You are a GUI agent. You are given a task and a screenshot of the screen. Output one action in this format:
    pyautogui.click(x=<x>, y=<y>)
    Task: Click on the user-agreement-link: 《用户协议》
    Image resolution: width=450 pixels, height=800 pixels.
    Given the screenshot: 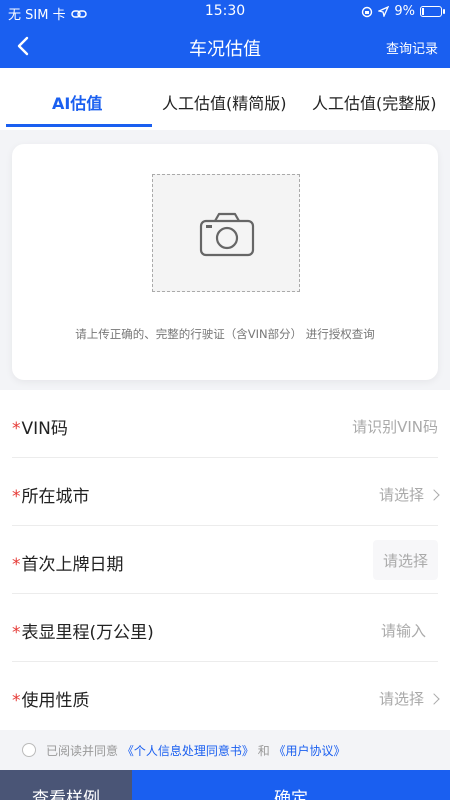 What is the action you would take?
    pyautogui.click(x=310, y=751)
    